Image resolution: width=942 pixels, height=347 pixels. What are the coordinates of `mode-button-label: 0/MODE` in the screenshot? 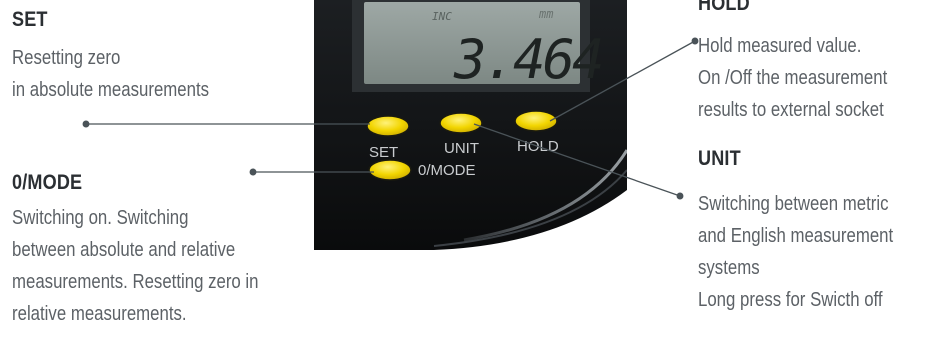 It's located at (447, 170).